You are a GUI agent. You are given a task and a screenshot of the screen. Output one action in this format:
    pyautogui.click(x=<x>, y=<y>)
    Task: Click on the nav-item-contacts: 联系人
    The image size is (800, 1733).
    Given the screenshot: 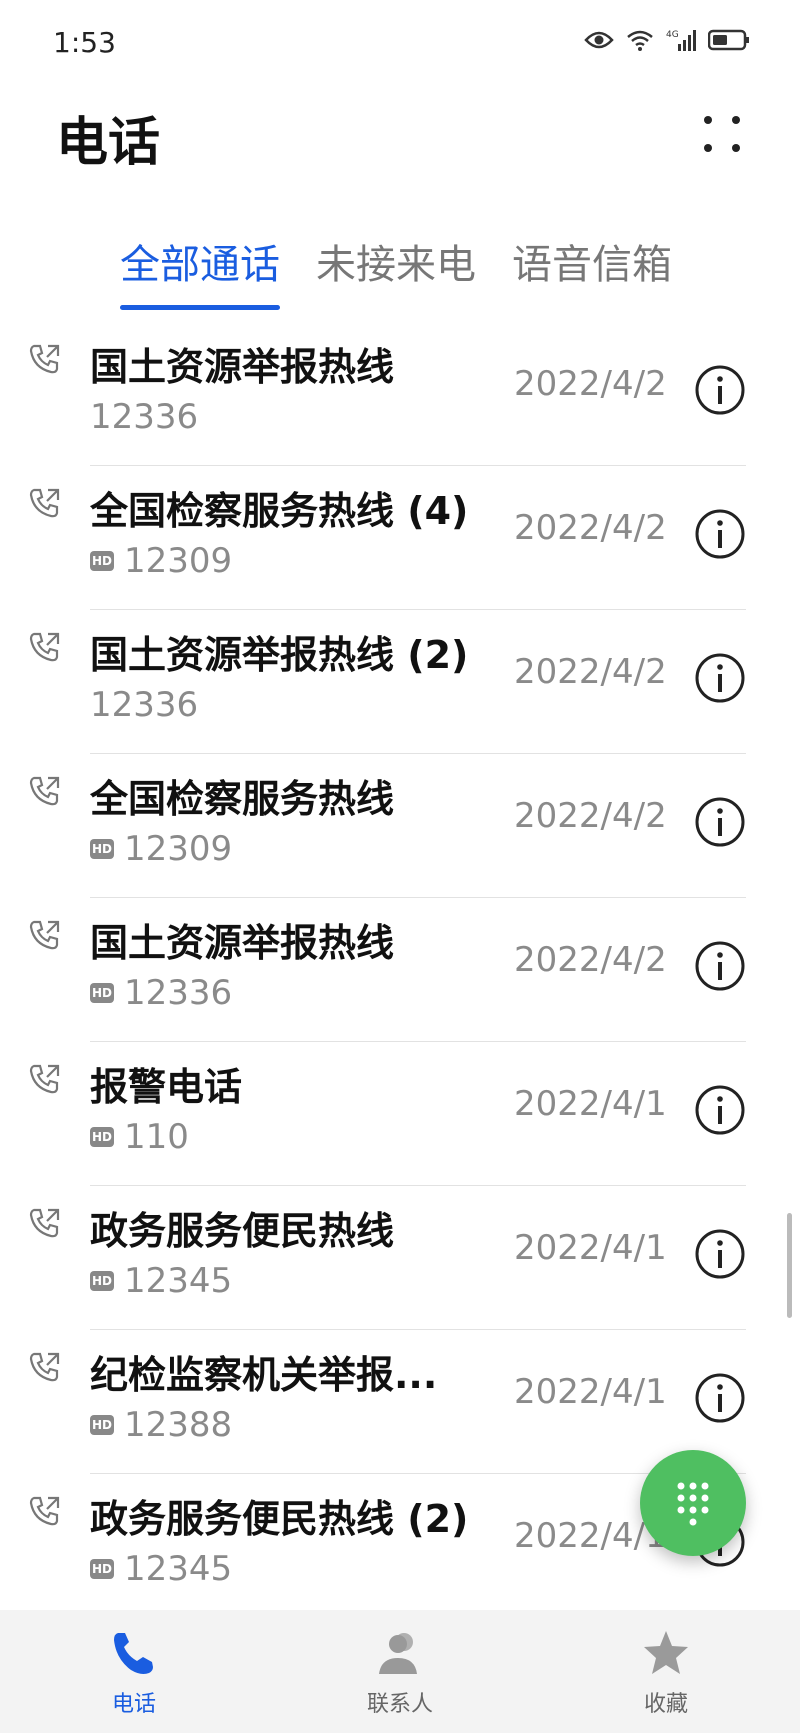 What is the action you would take?
    pyautogui.click(x=400, y=1673)
    